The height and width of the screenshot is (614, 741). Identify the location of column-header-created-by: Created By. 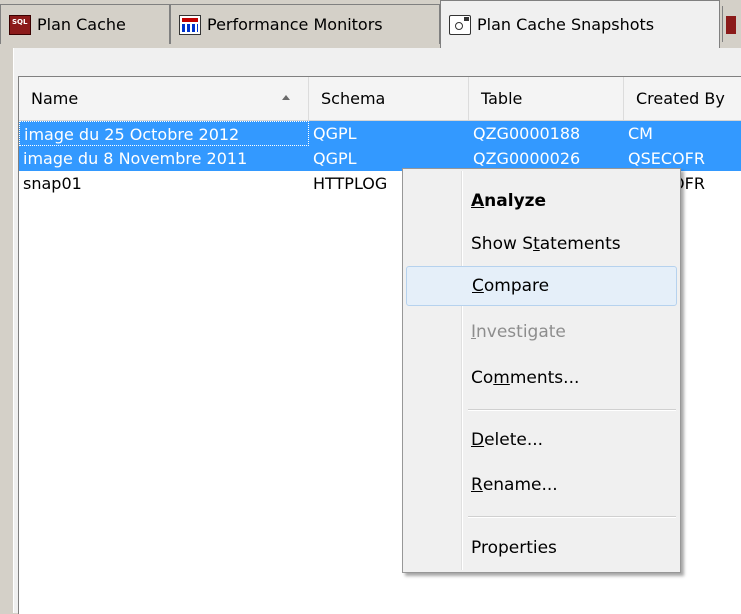
(682, 98).